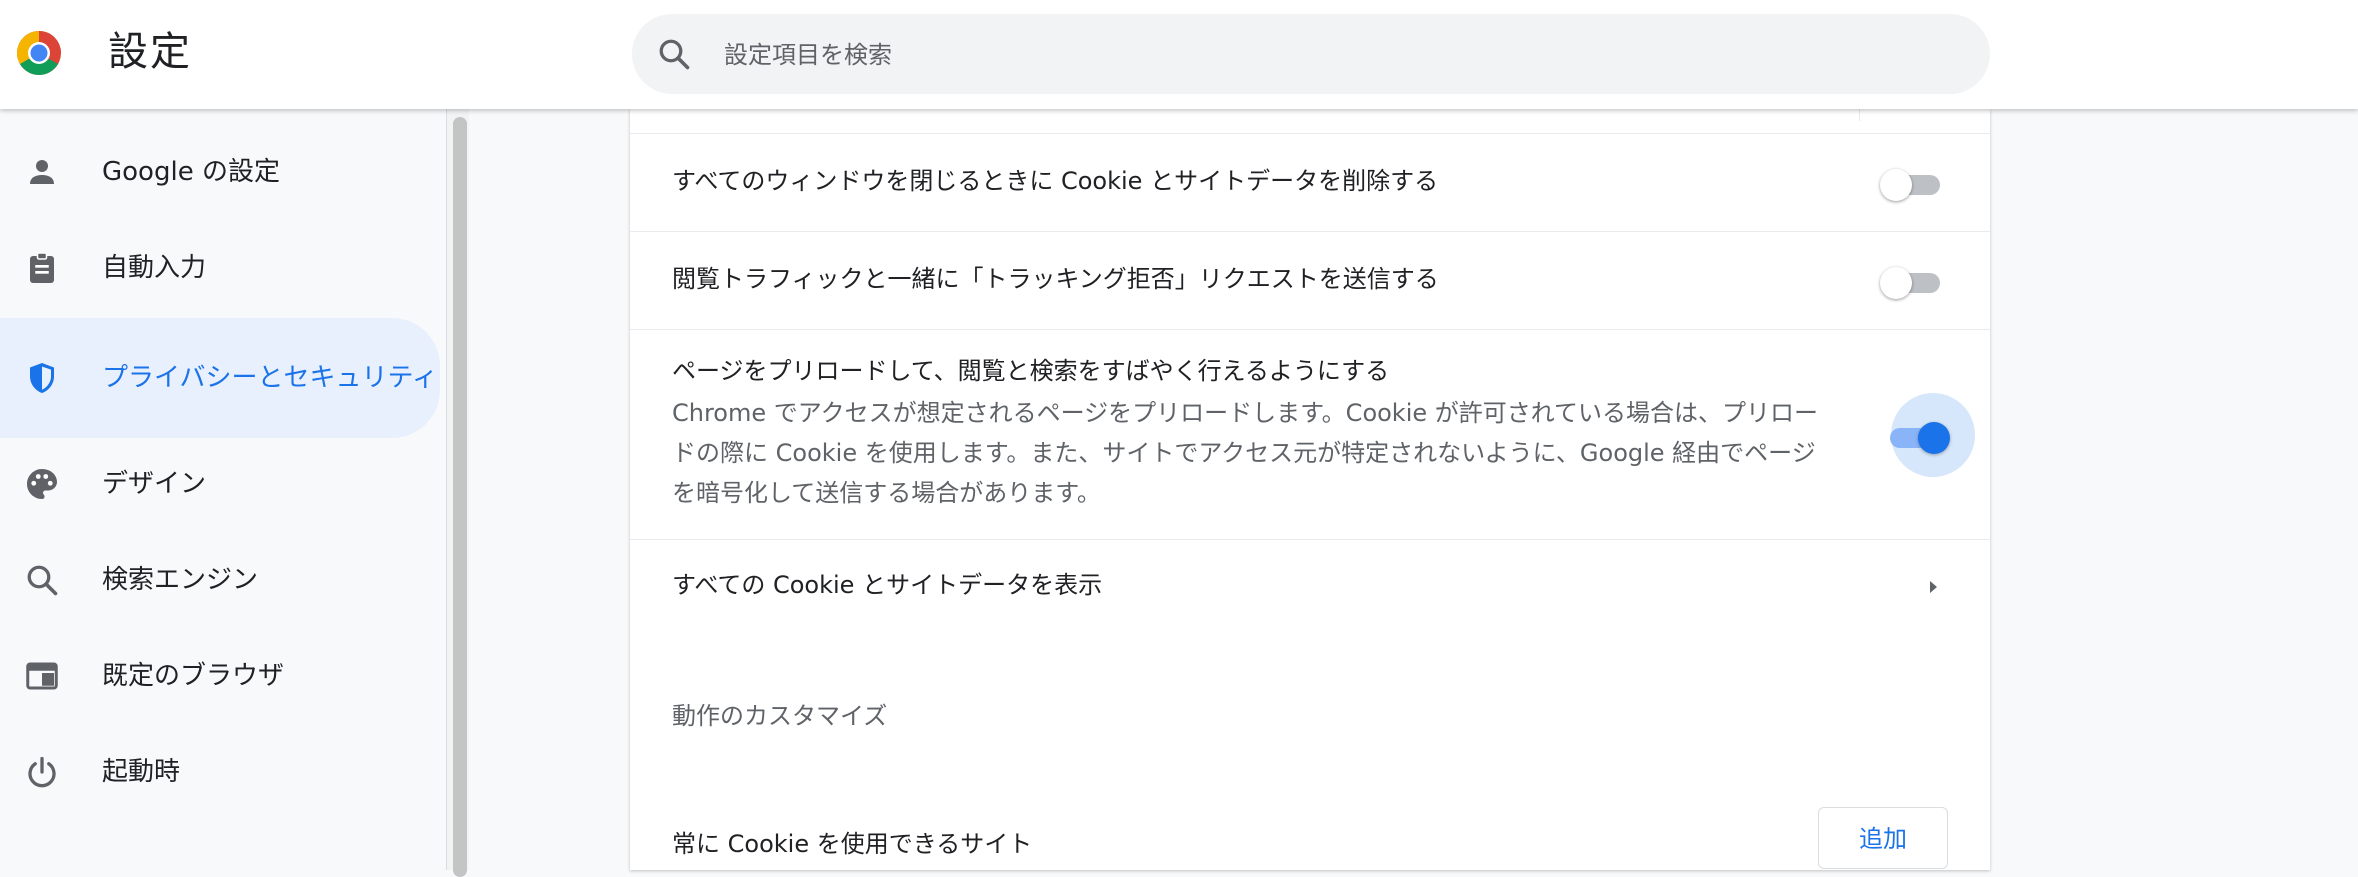  I want to click on shield-icon, so click(42, 378).